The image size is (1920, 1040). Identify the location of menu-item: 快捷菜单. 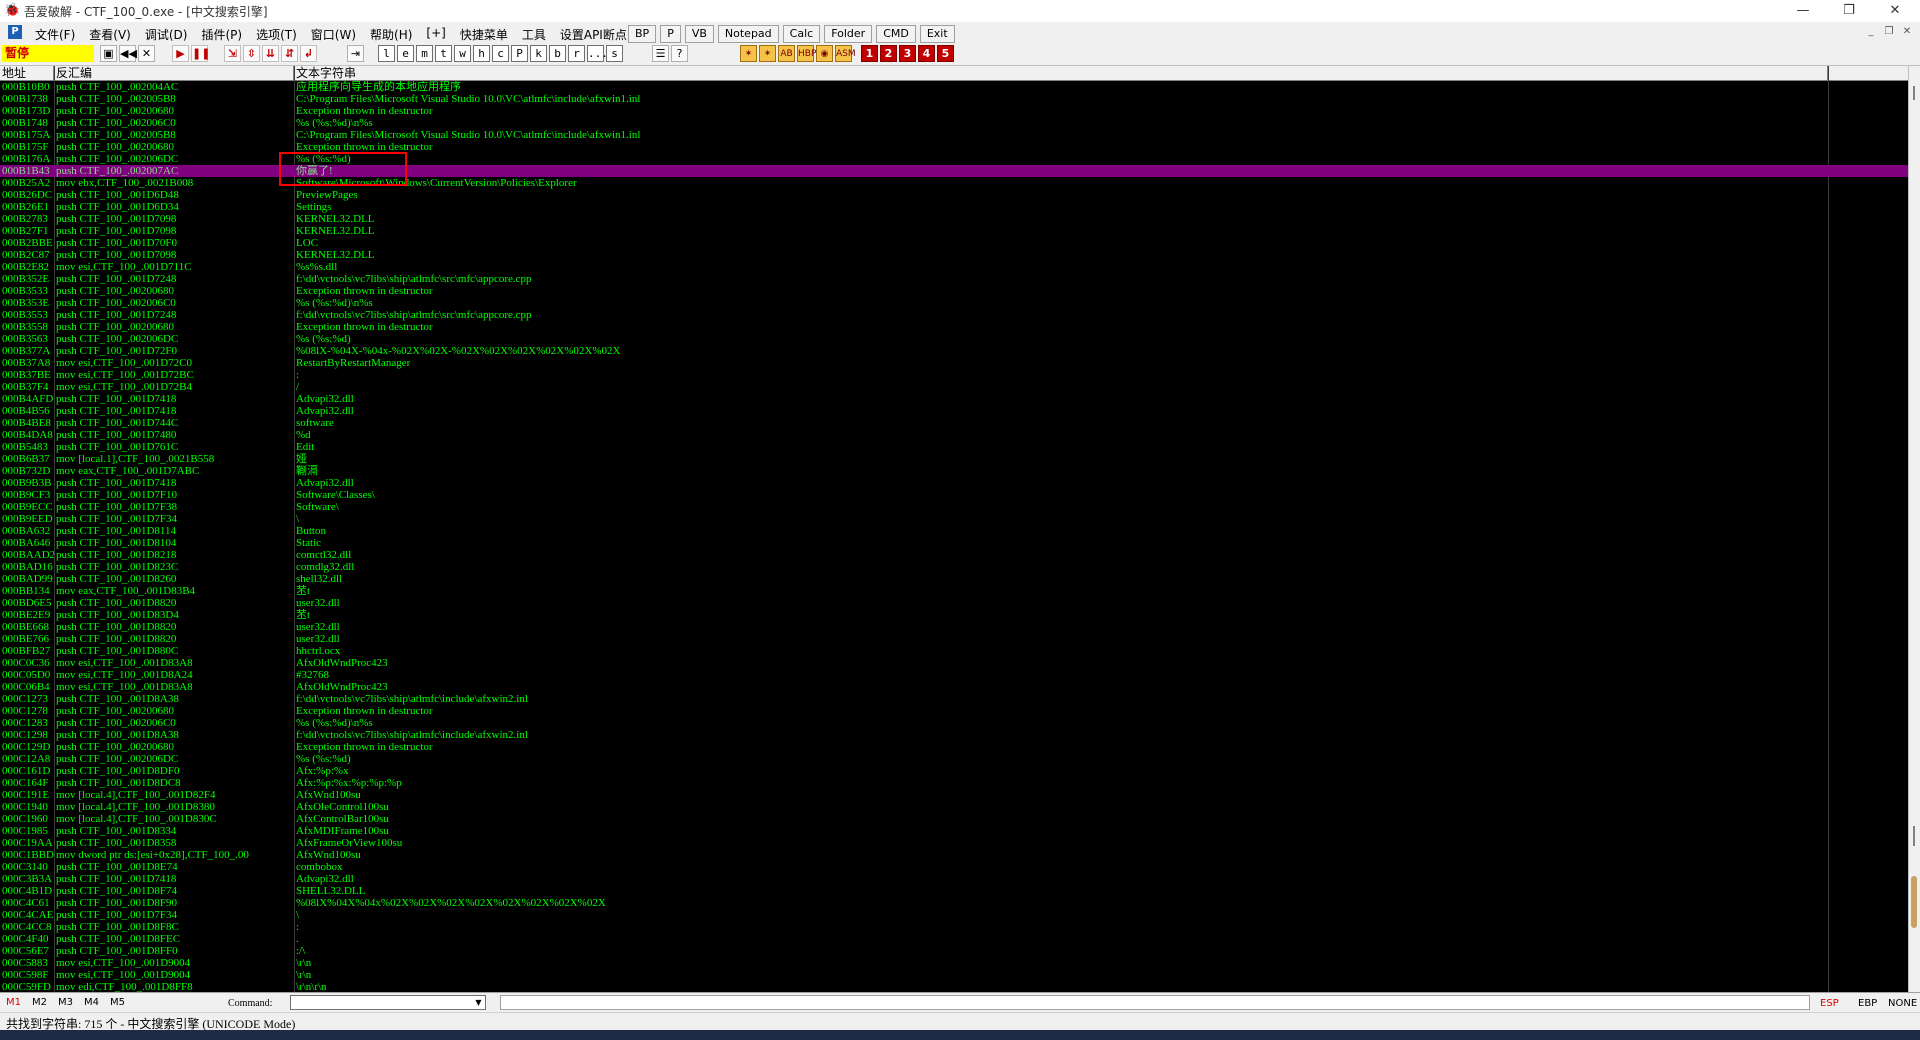
(484, 34).